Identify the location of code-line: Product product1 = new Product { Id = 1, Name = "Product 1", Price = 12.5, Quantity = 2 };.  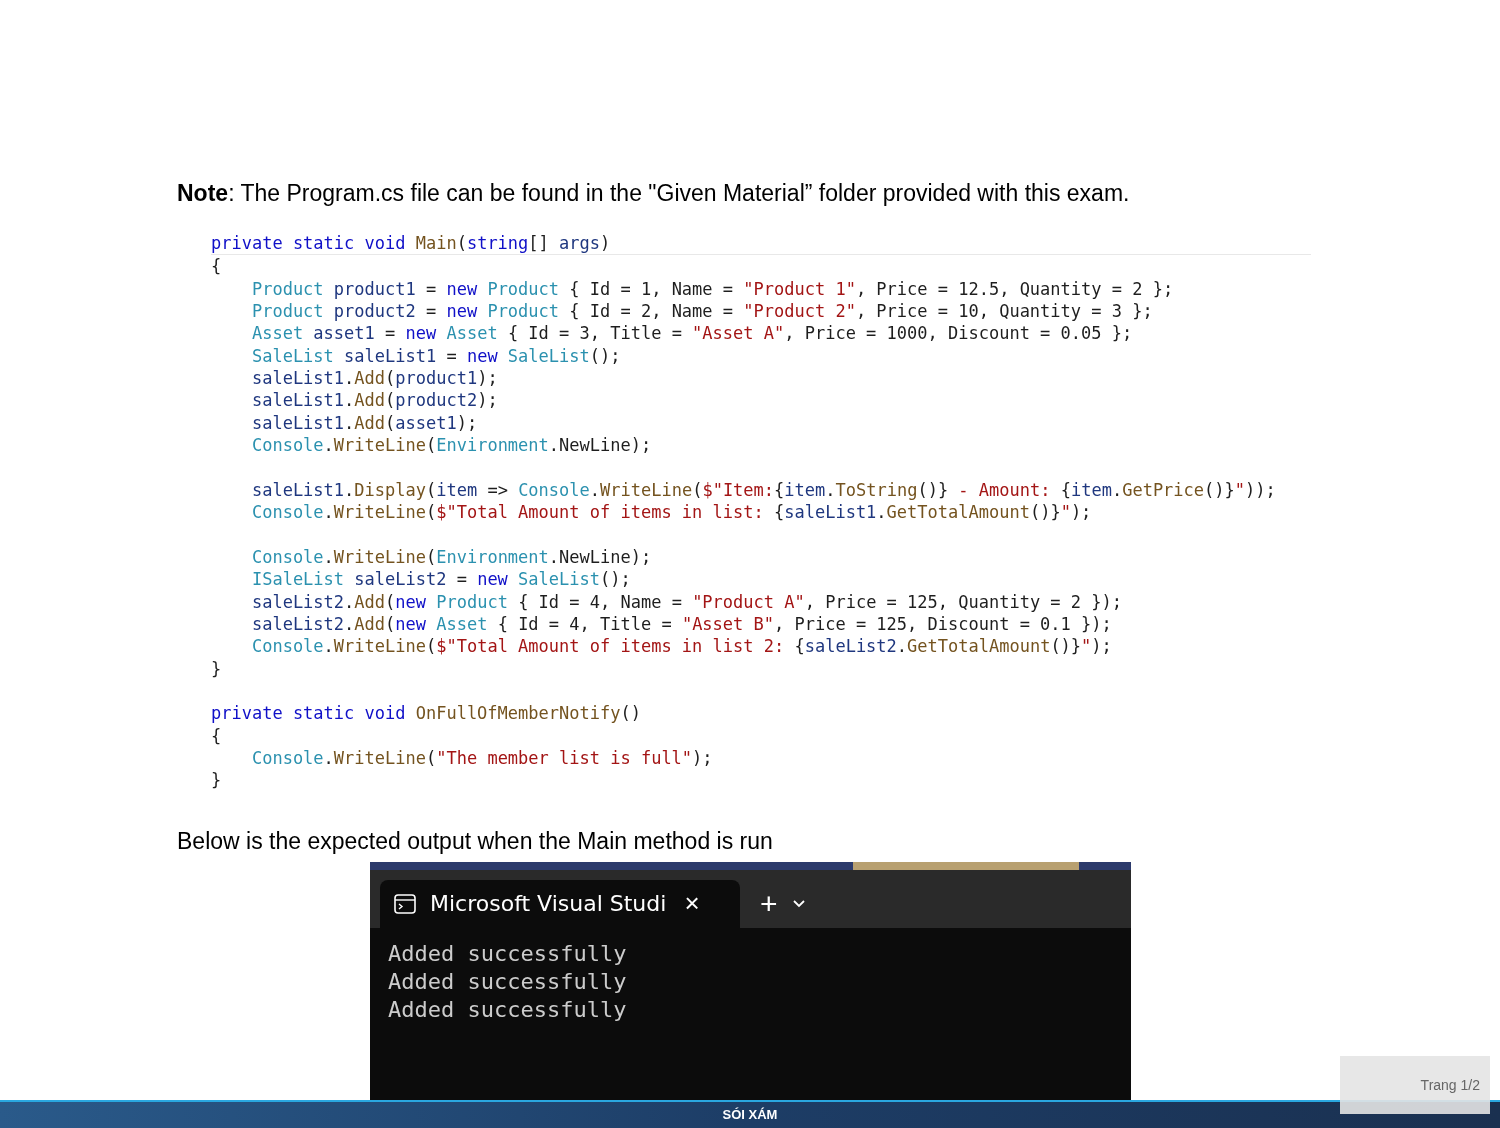
(712, 289).